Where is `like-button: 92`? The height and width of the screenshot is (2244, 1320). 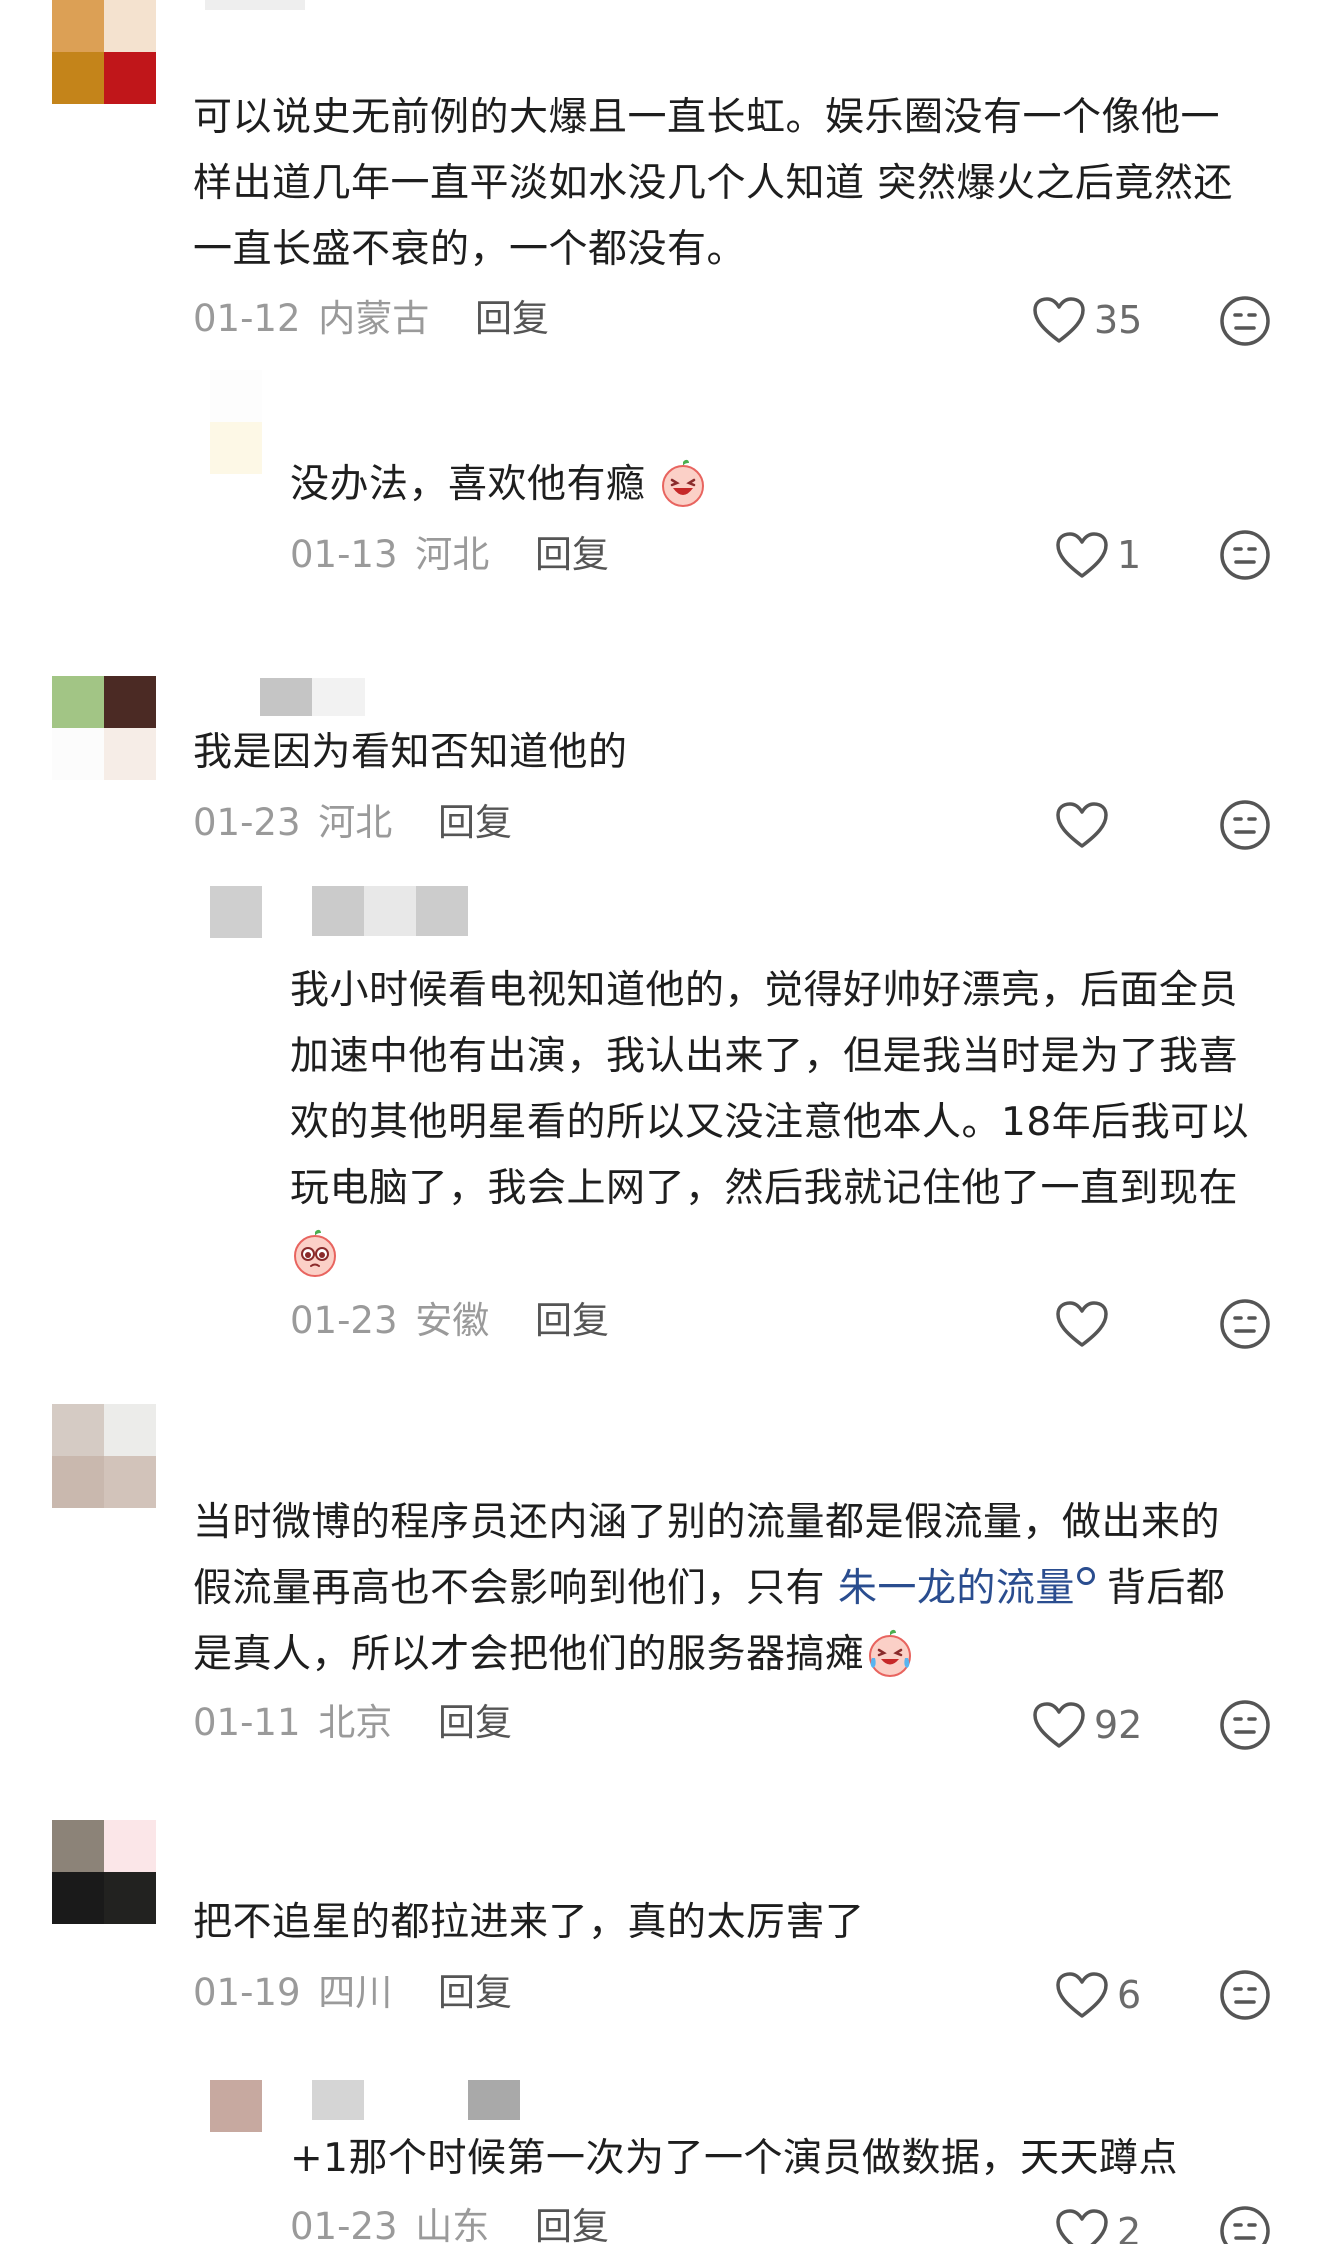 like-button: 92 is located at coordinates (1087, 1725).